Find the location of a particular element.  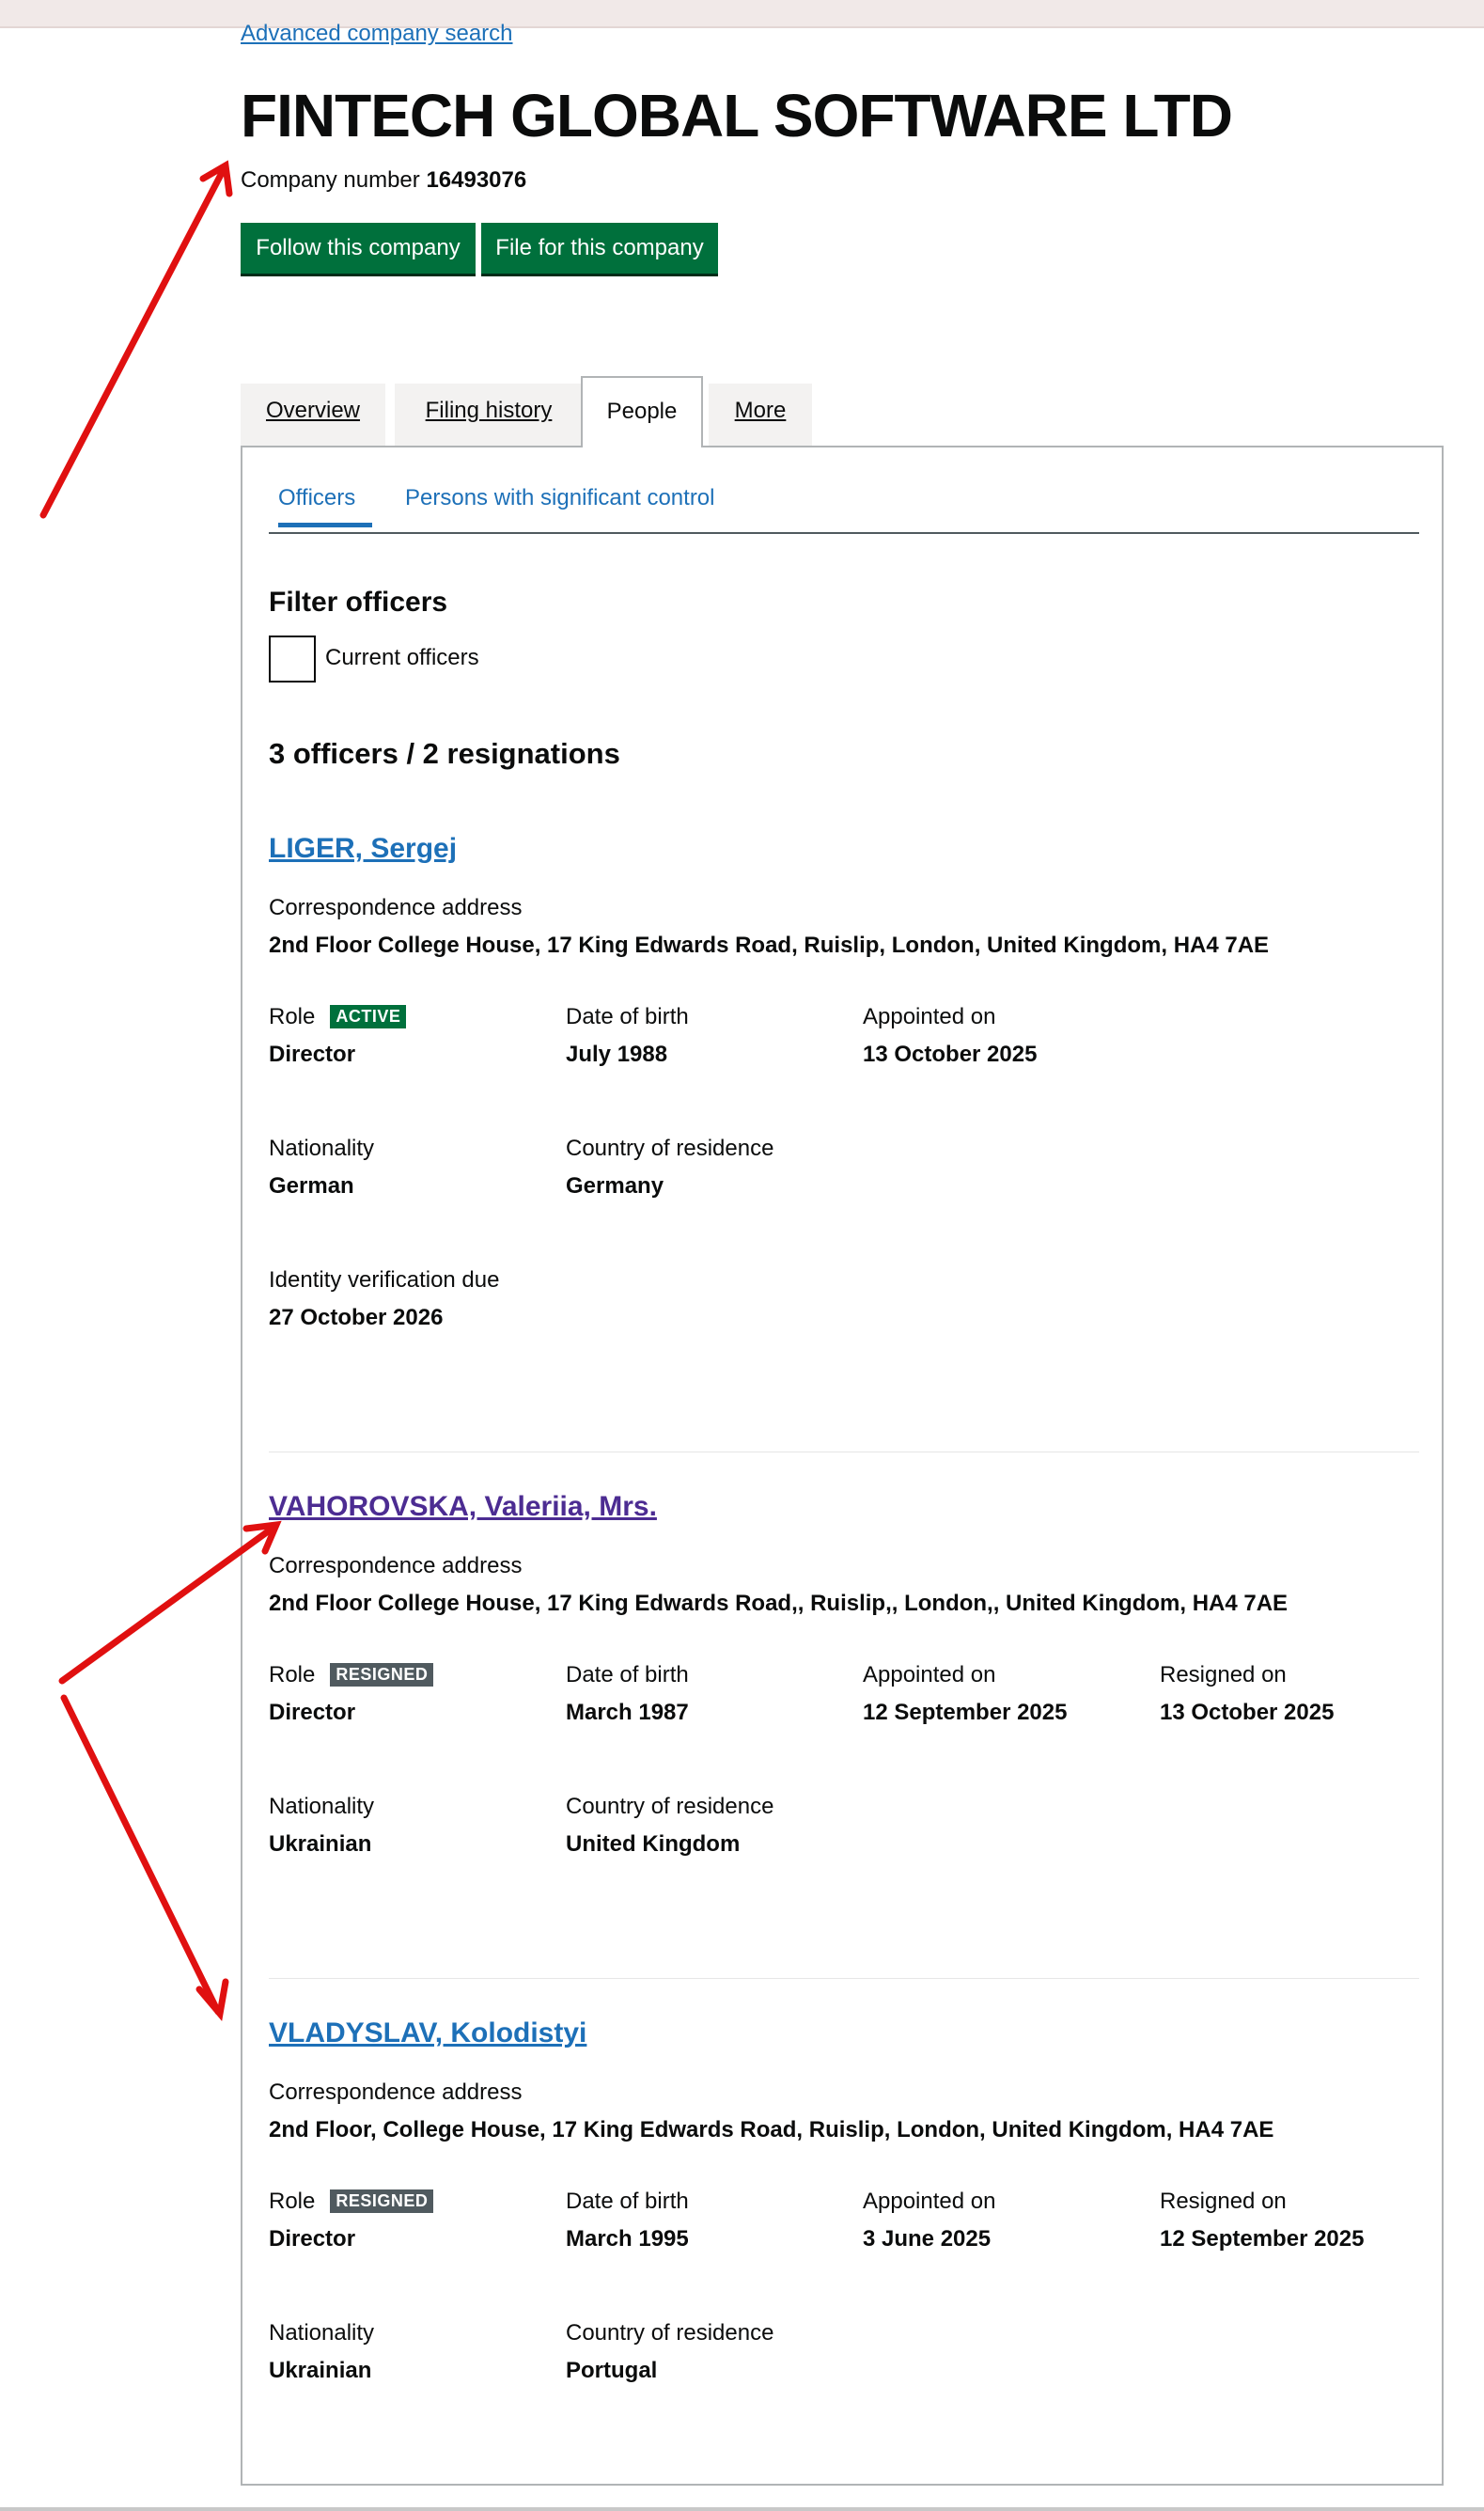

subnav-persons-with-significant-control: Persons with significant control is located at coordinates (559, 498).